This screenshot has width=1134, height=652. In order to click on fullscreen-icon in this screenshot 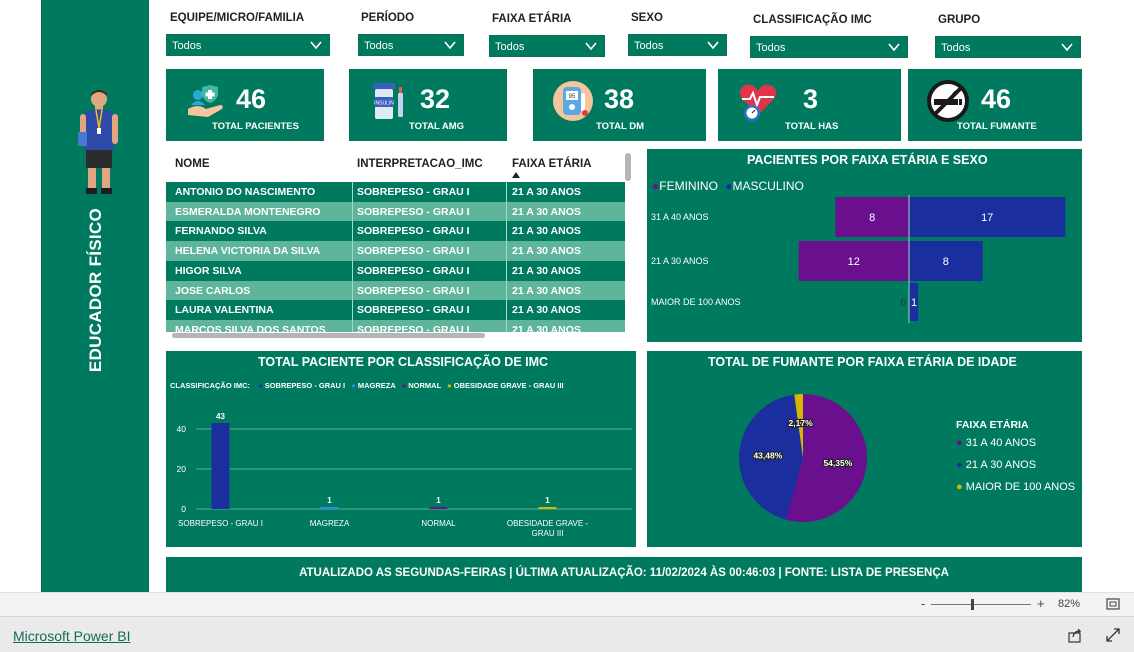, I will do `click(1113, 635)`.